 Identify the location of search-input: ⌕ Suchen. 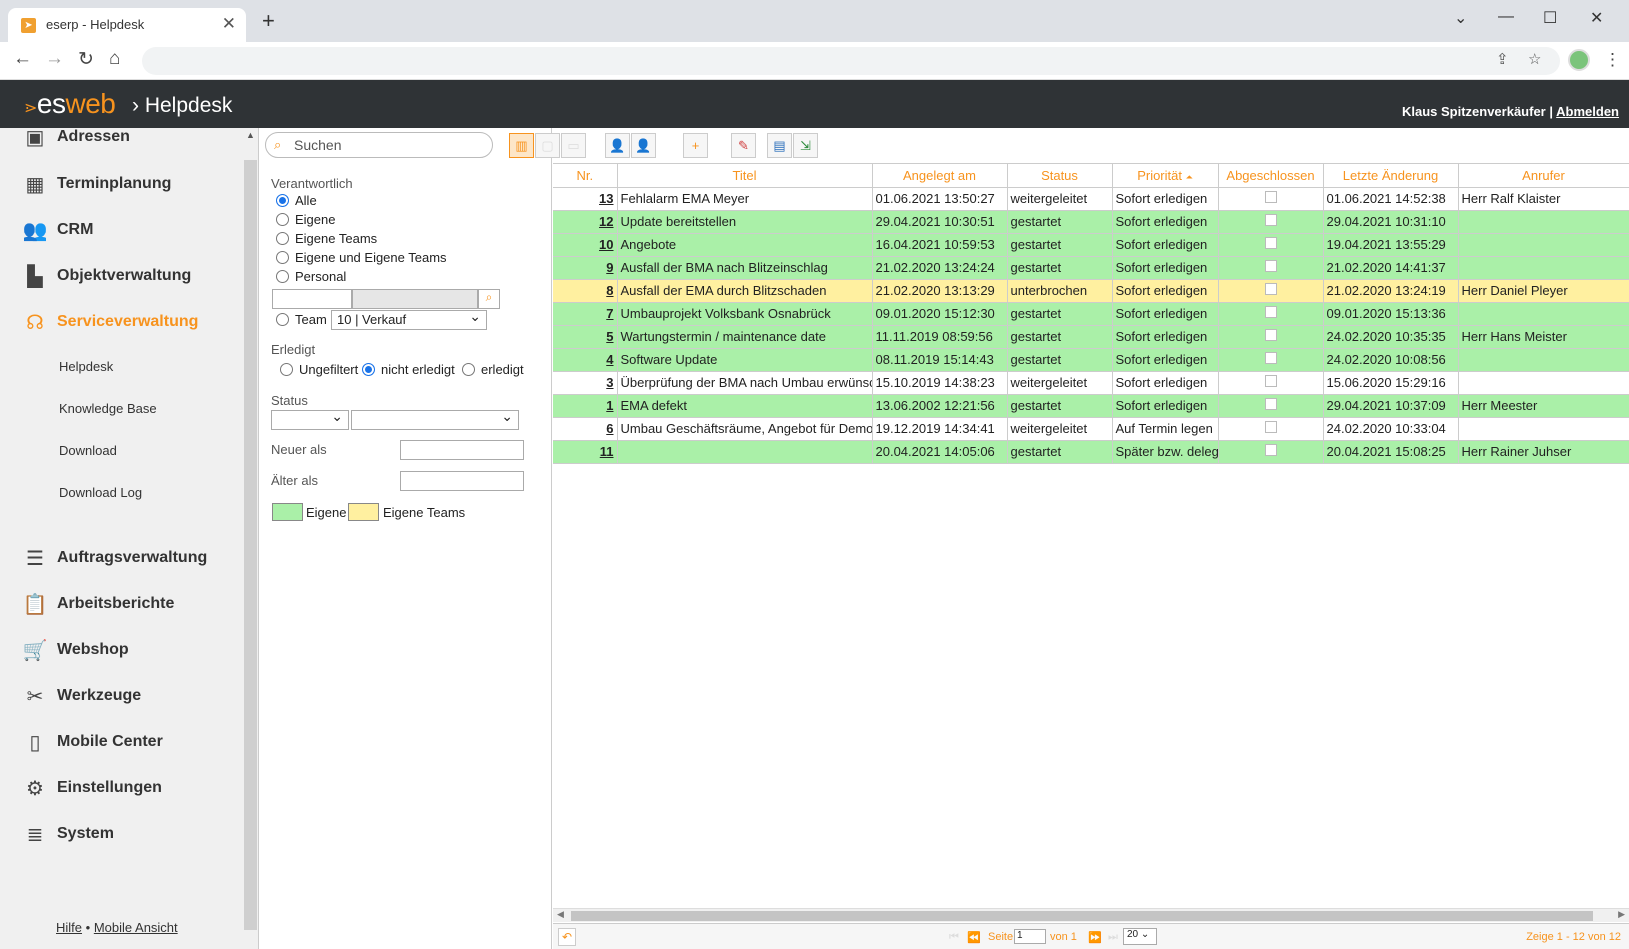
(379, 145).